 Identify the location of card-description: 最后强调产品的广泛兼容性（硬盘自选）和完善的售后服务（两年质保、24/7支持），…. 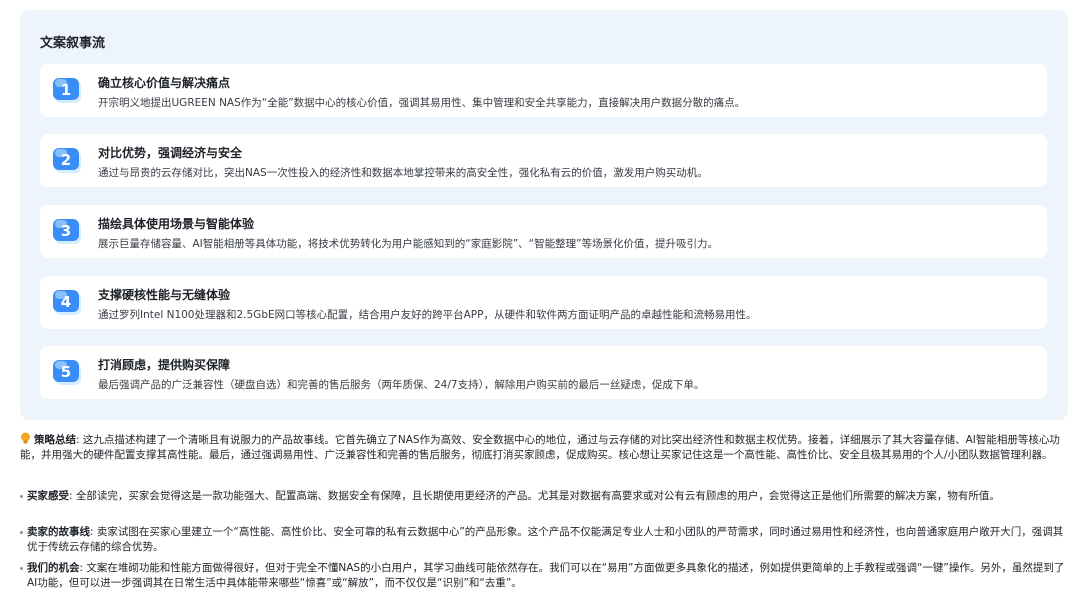
(401, 385).